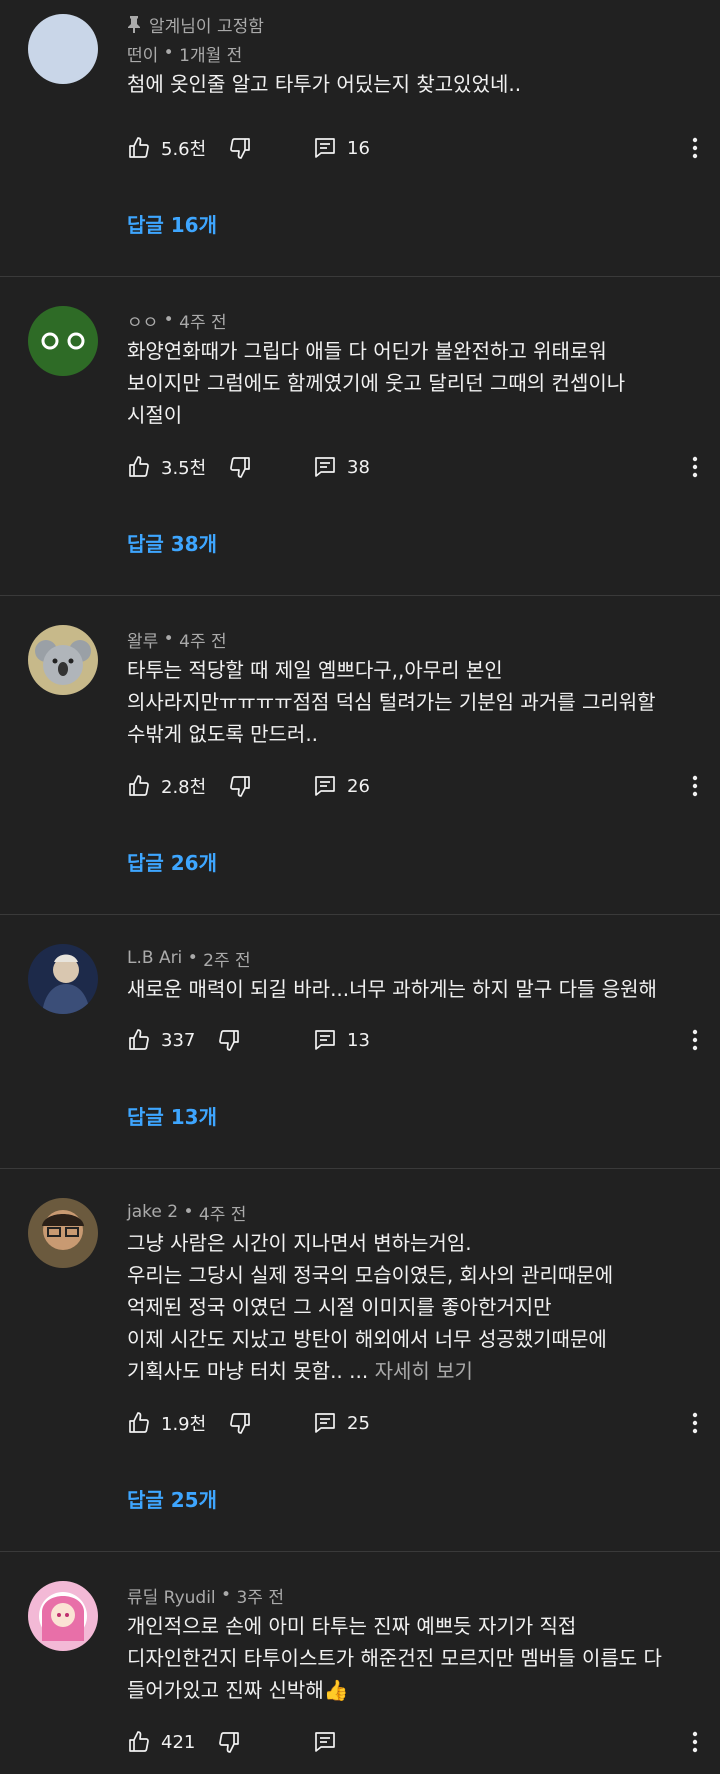 The height and width of the screenshot is (1774, 720). I want to click on comment-line: 시절이, so click(155, 415).